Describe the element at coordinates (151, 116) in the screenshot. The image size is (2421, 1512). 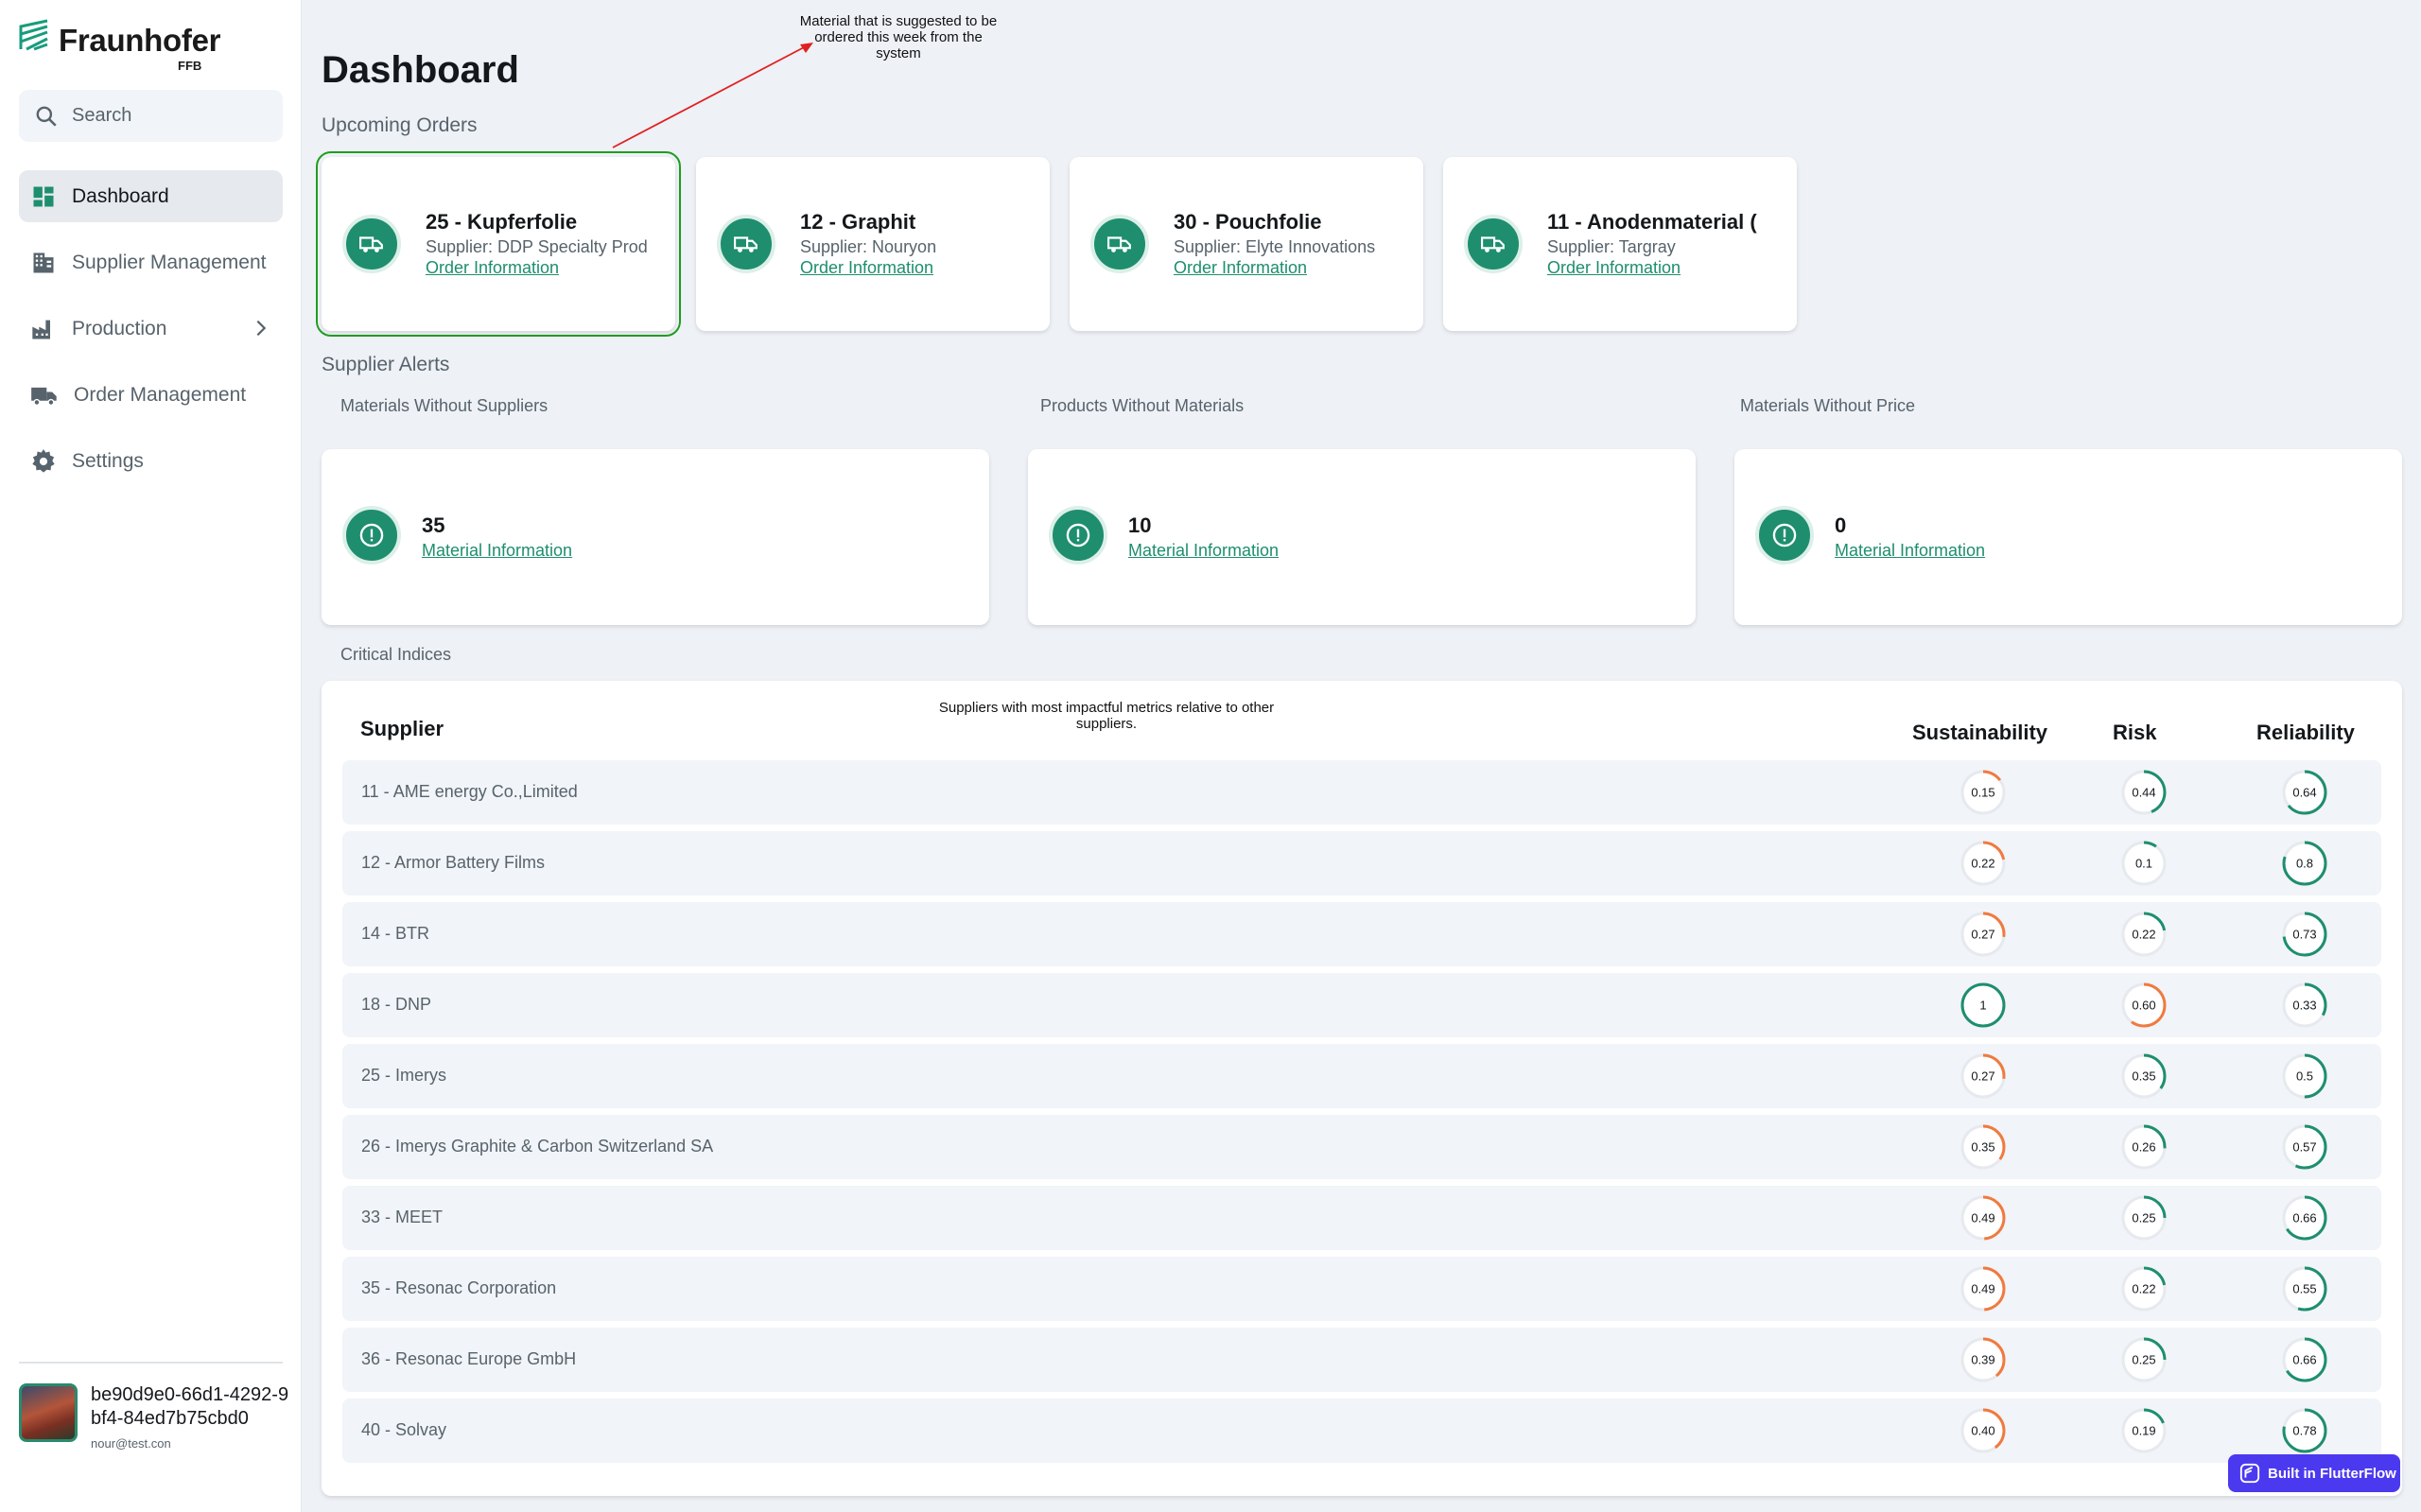
I see `search-input: Search` at that location.